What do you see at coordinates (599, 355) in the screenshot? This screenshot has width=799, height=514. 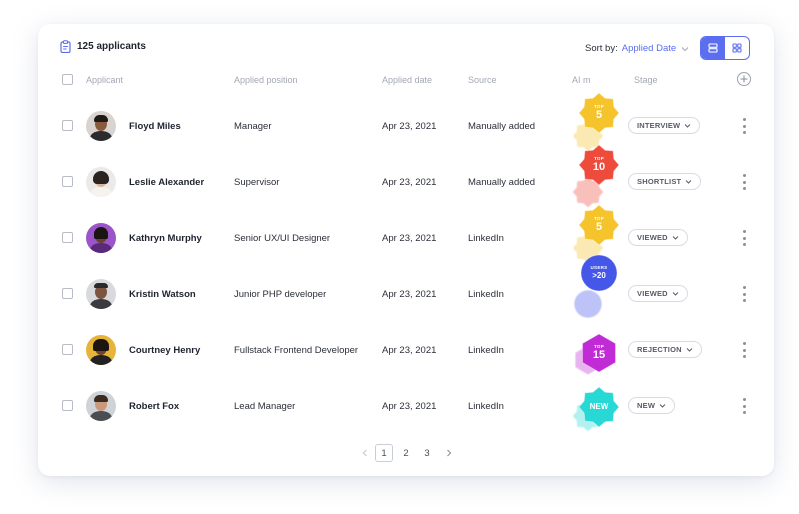 I see `badge-value: 15` at bounding box center [599, 355].